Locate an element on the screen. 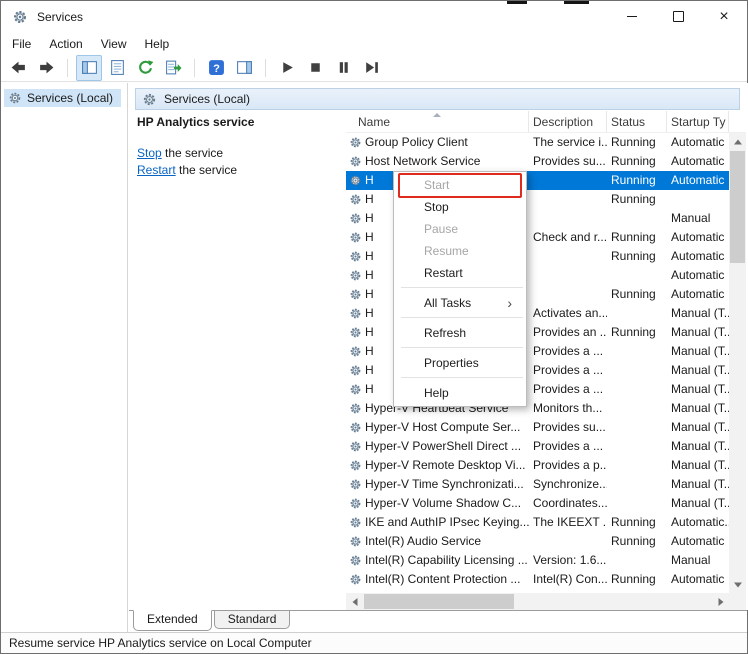  menu-file: File is located at coordinates (21, 44).